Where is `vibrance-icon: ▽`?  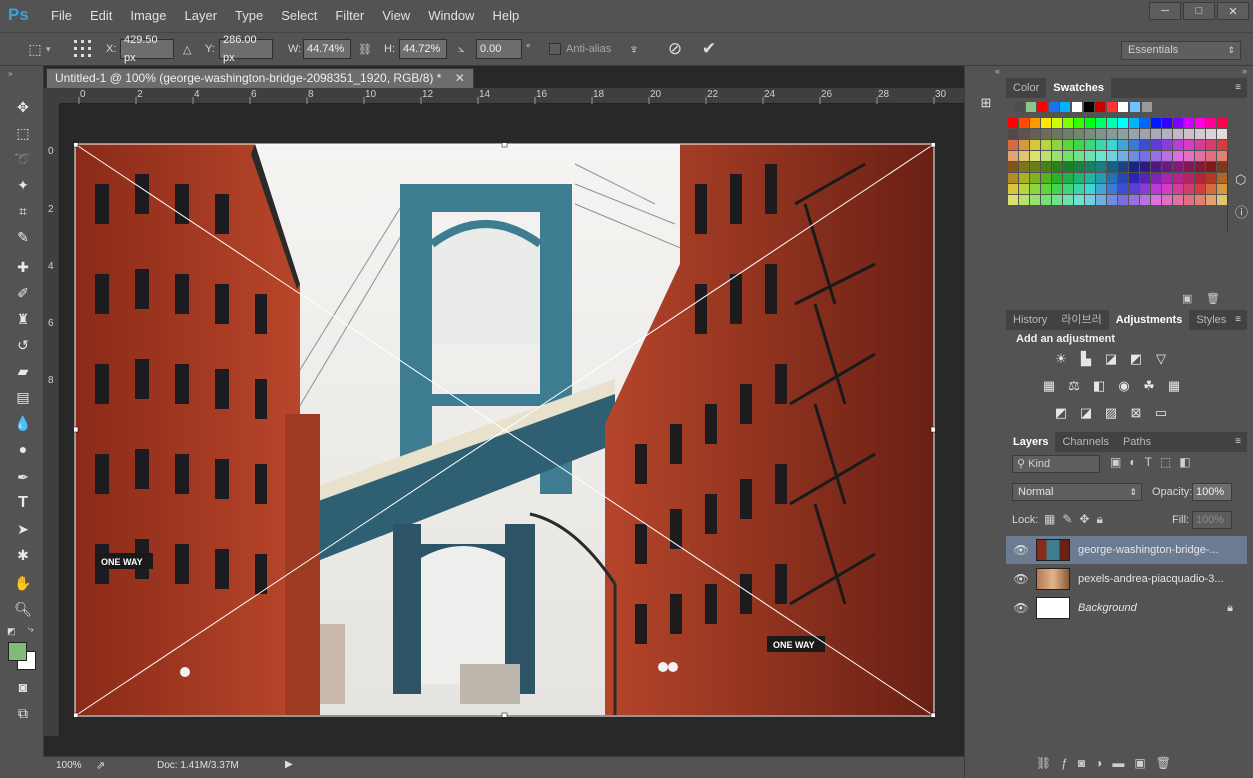 vibrance-icon: ▽ is located at coordinates (1161, 359).